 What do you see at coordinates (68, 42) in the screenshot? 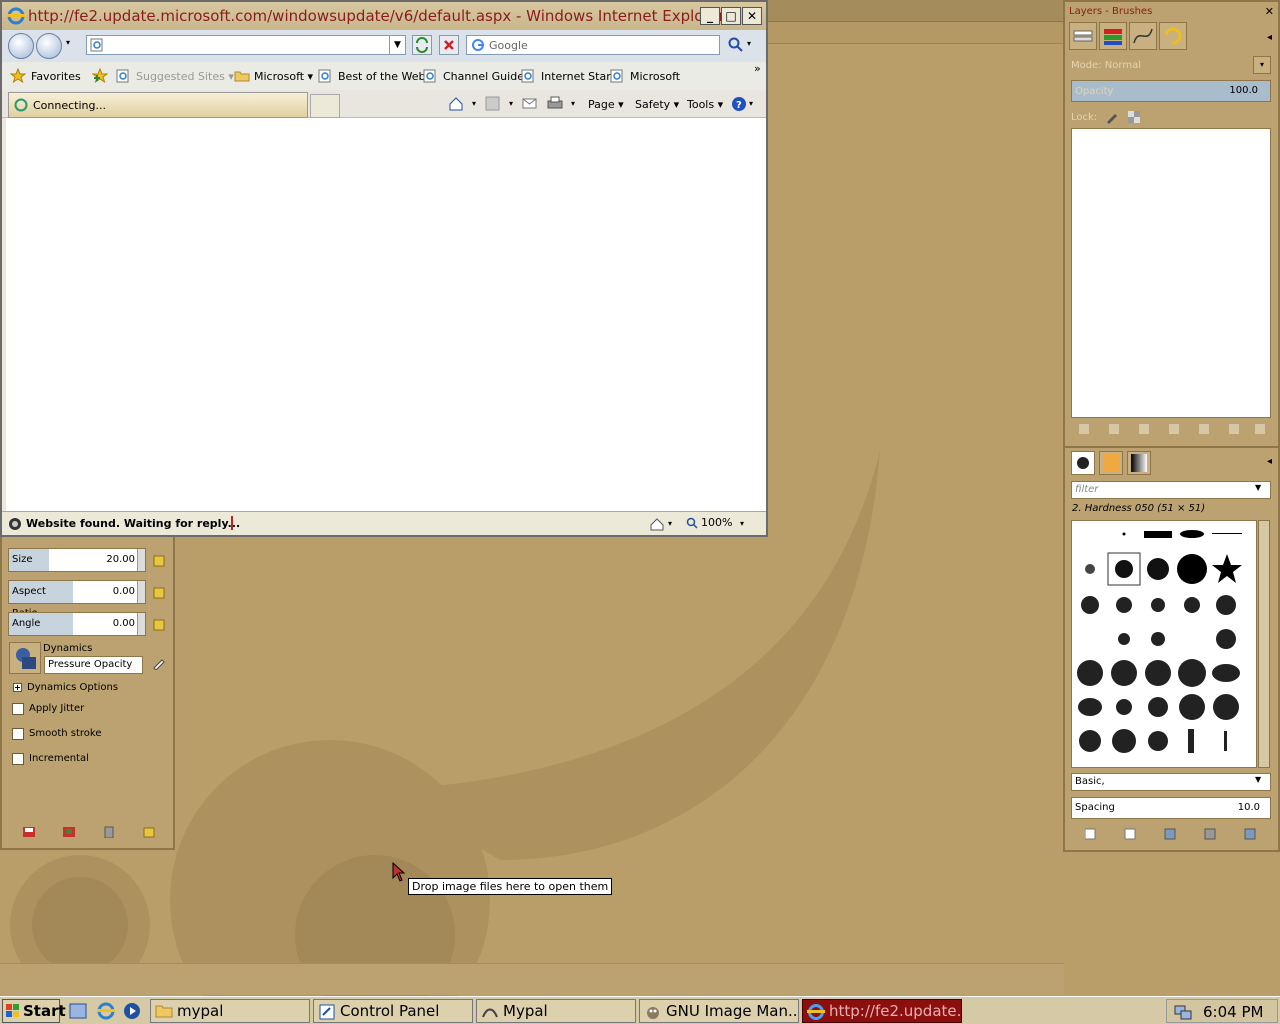
I see `history-dropdown-icon: ▾` at bounding box center [68, 42].